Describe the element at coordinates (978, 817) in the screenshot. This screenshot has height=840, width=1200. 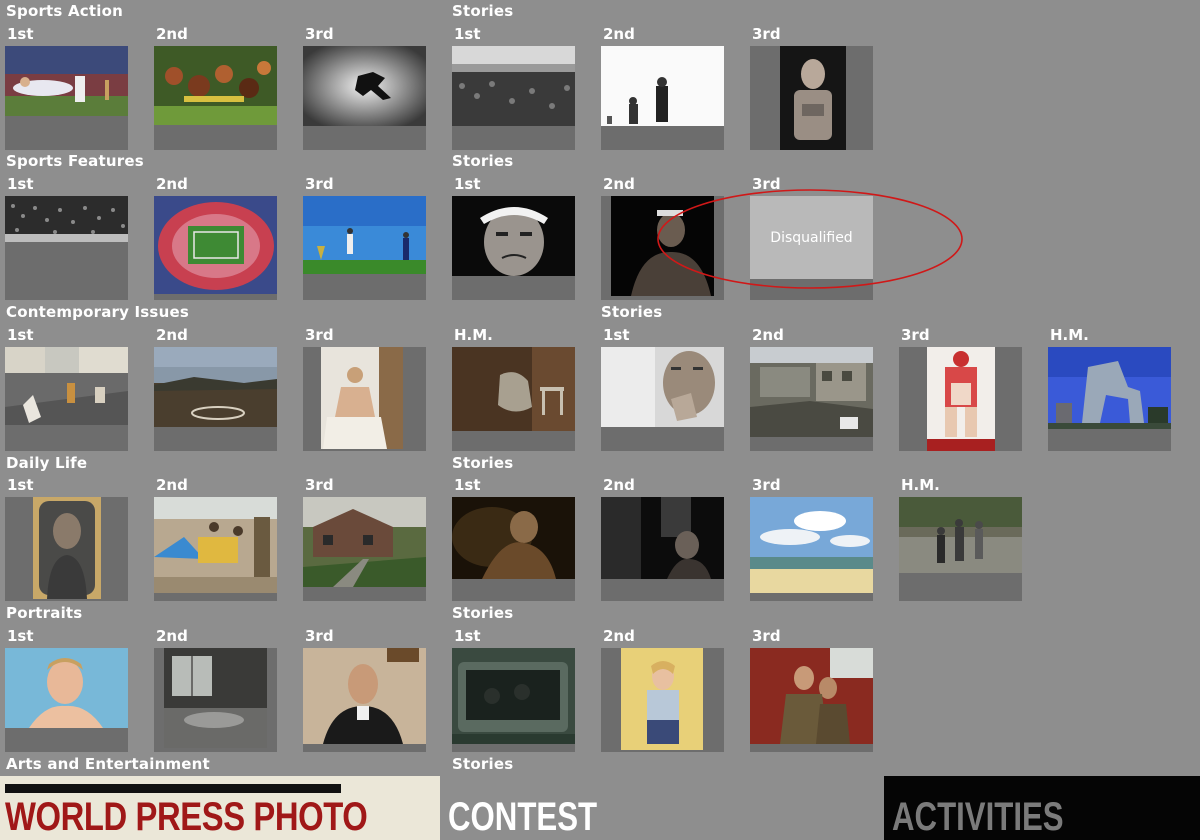
I see `activities-label: ACTIVITIES` at that location.